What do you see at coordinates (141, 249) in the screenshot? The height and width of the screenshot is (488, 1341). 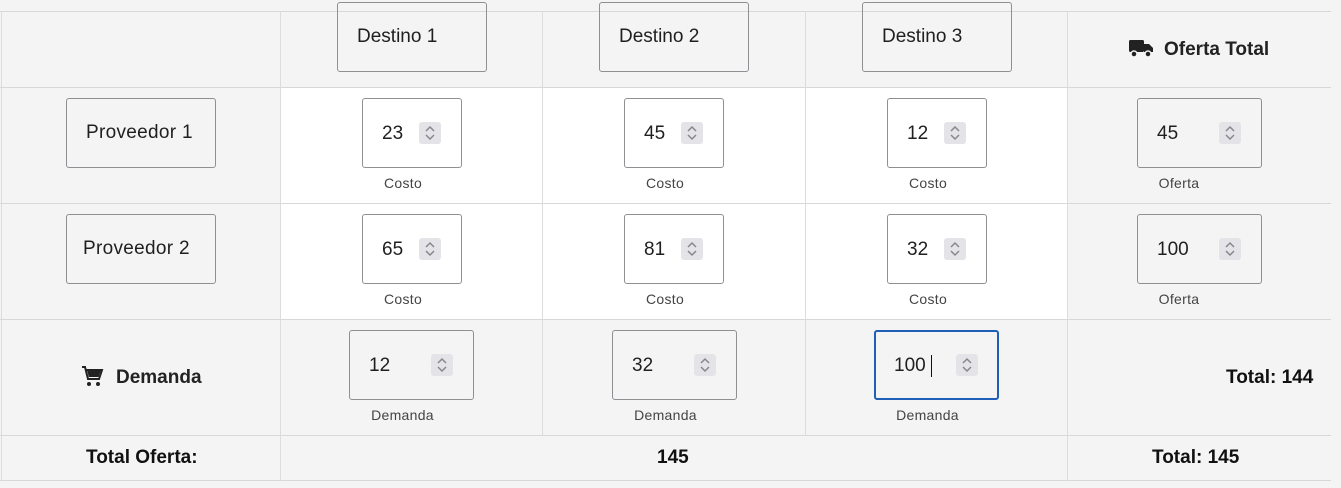 I see `provider-name-input: Proveedor 2` at bounding box center [141, 249].